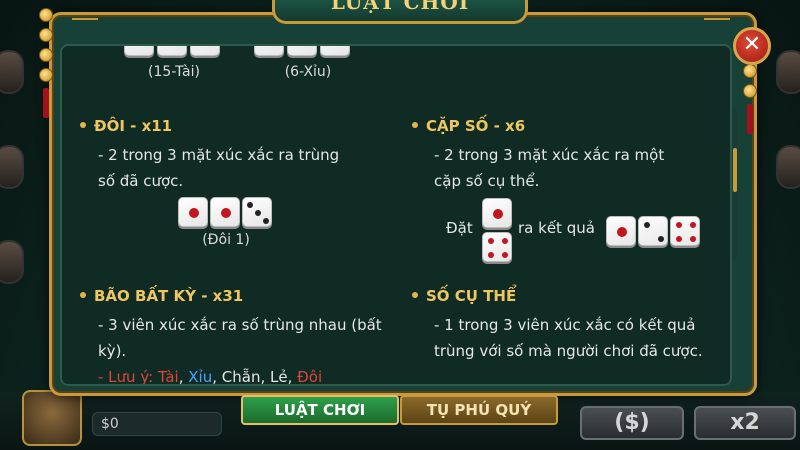  What do you see at coordinates (479, 410) in the screenshot?
I see `tab-tu-phu-quy: TỤ PHÚ QUÝ` at bounding box center [479, 410].